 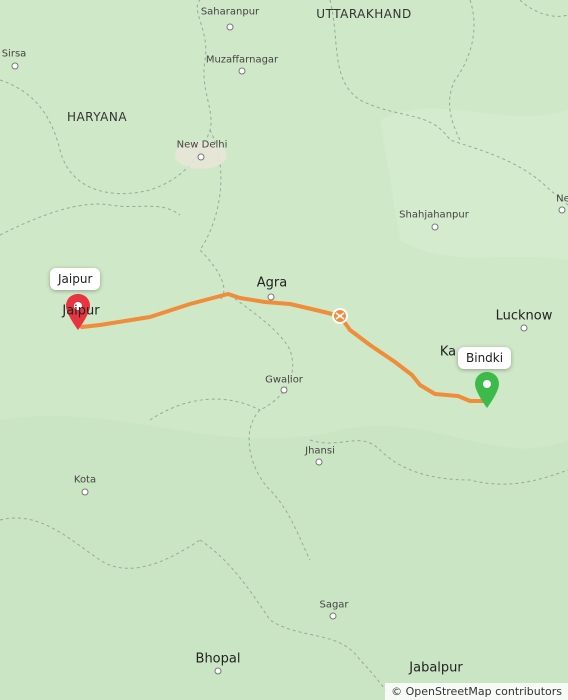 I want to click on city-label-new-delhi: New Delhi, so click(x=202, y=145).